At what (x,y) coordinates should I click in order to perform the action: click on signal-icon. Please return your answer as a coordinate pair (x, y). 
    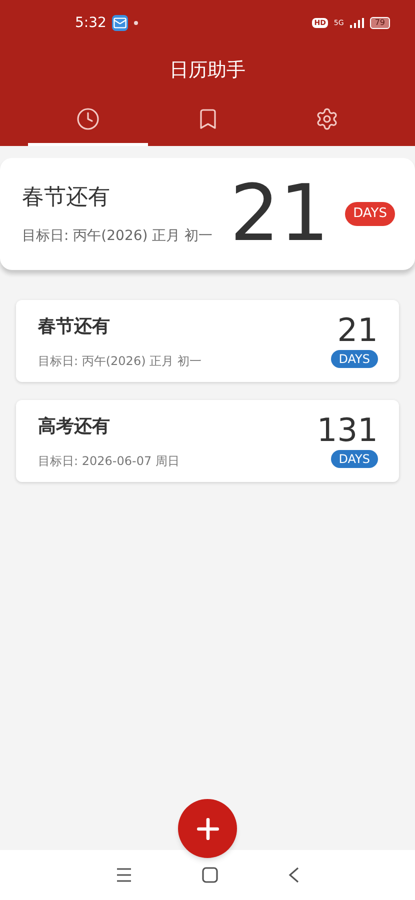
    Looking at the image, I should click on (357, 23).